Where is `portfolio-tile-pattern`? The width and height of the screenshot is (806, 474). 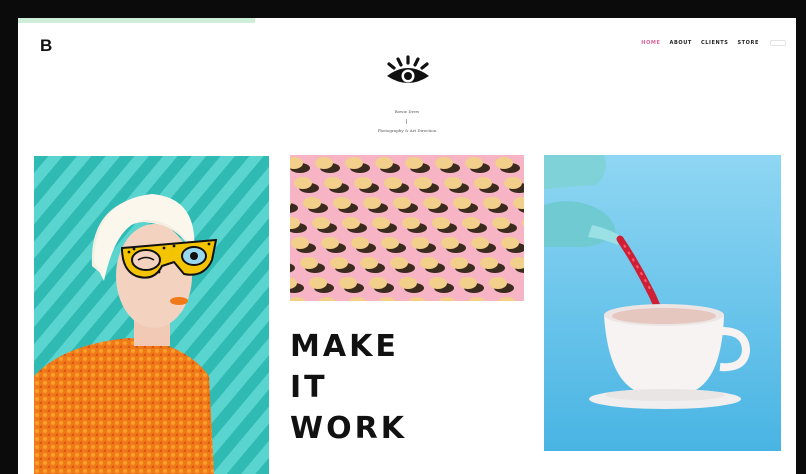 portfolio-tile-pattern is located at coordinates (407, 228).